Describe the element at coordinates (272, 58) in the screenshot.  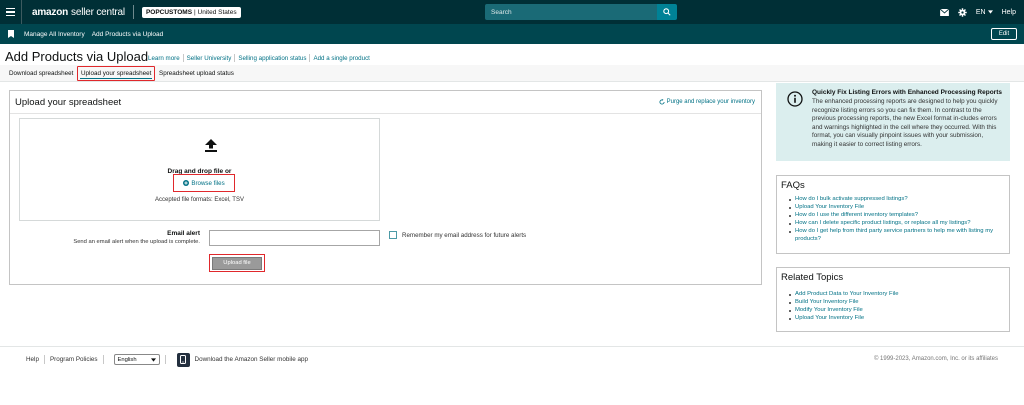
I see `selling-application-status-link: Selling application status` at that location.